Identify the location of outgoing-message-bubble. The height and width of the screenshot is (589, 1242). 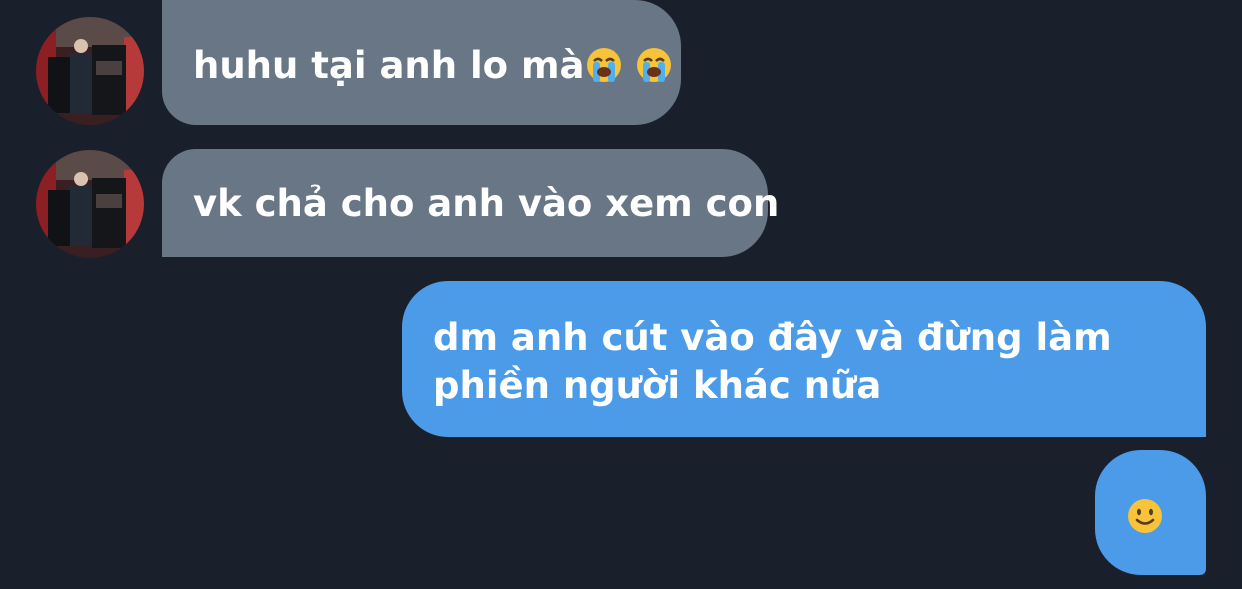
(1150, 512).